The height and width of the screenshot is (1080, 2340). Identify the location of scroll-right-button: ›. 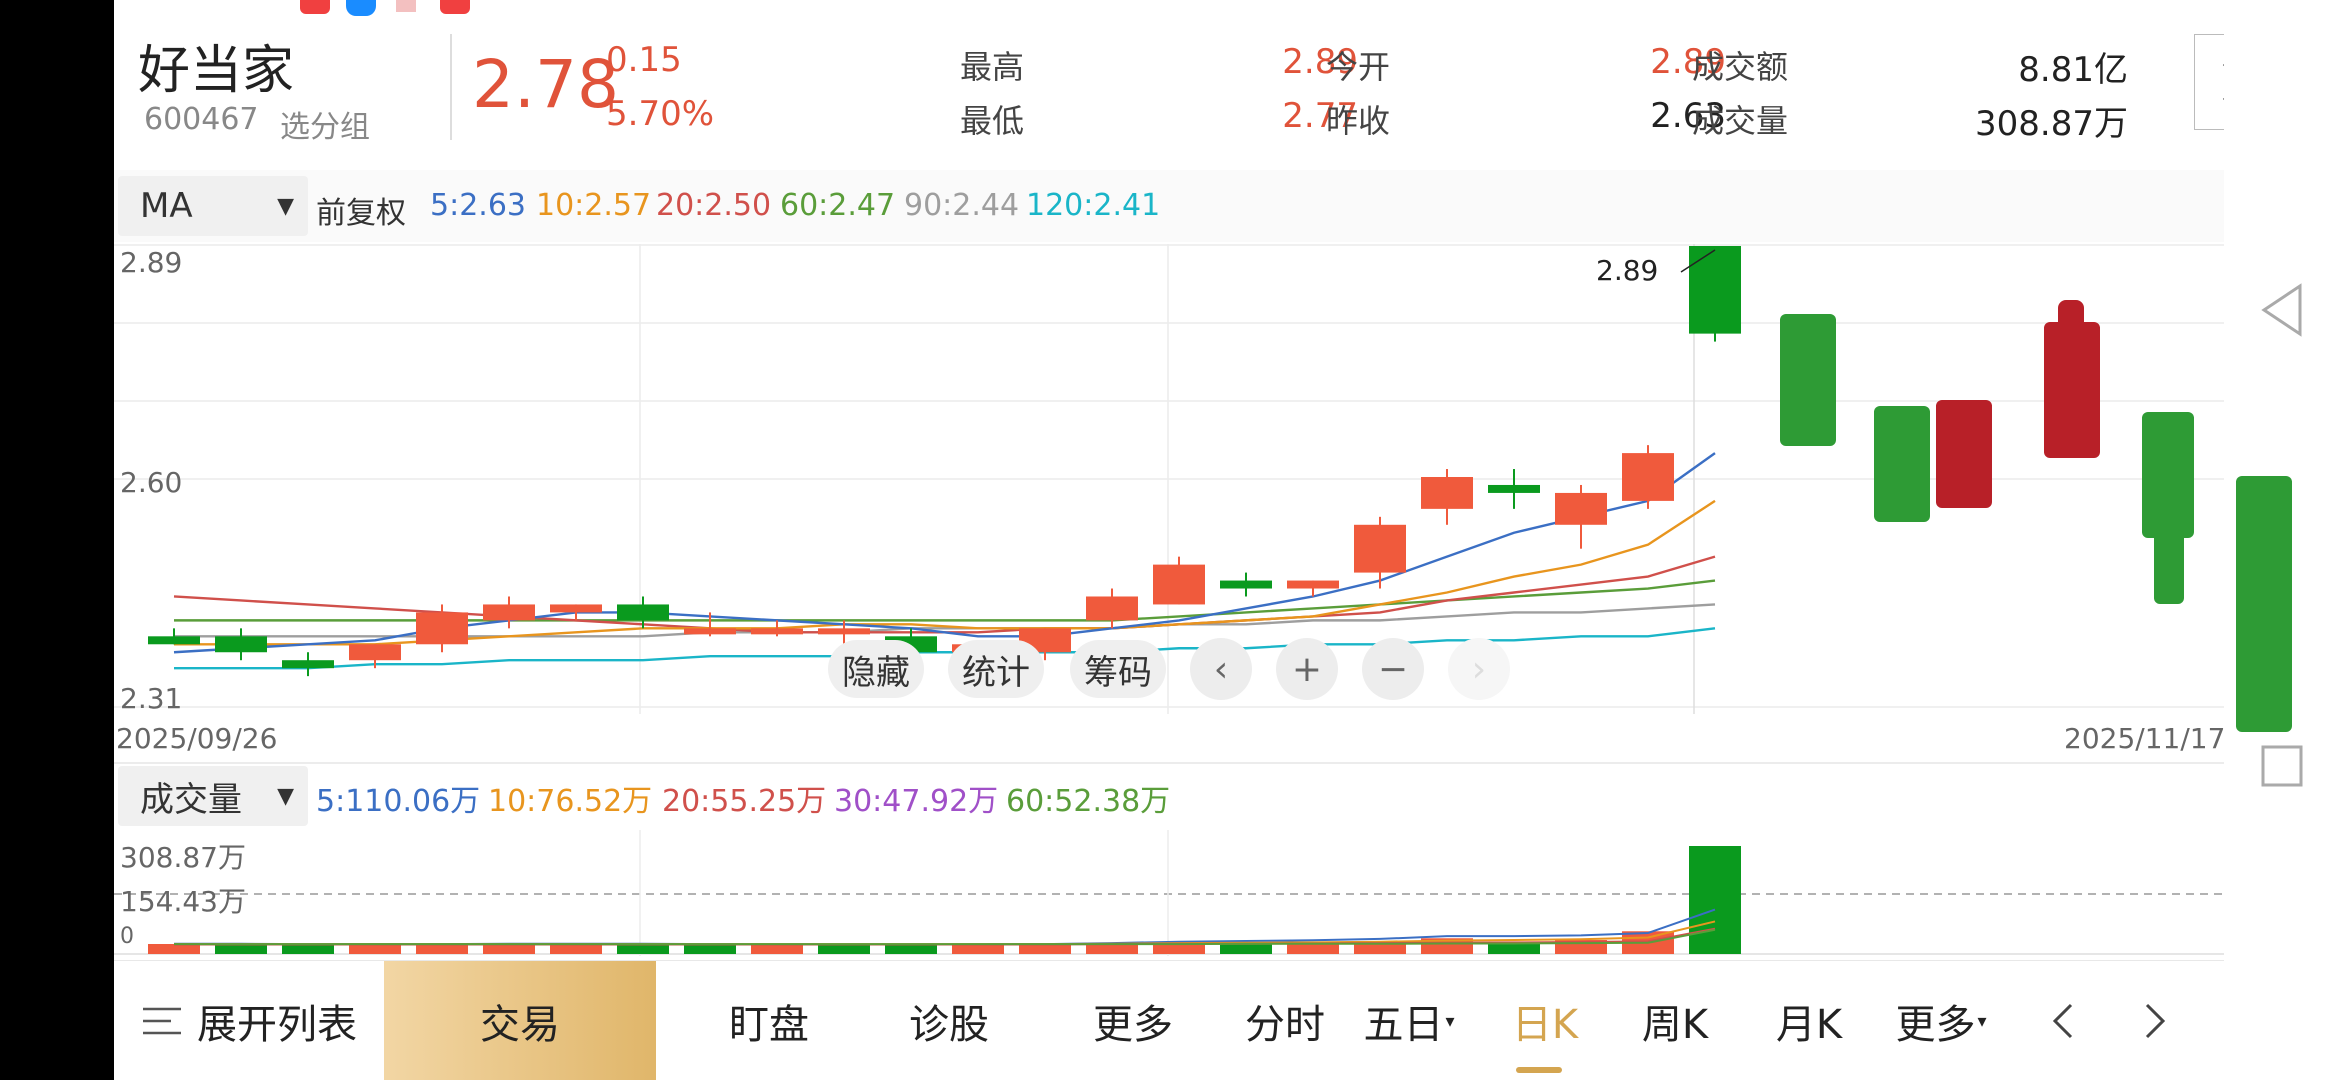
(1479, 669).